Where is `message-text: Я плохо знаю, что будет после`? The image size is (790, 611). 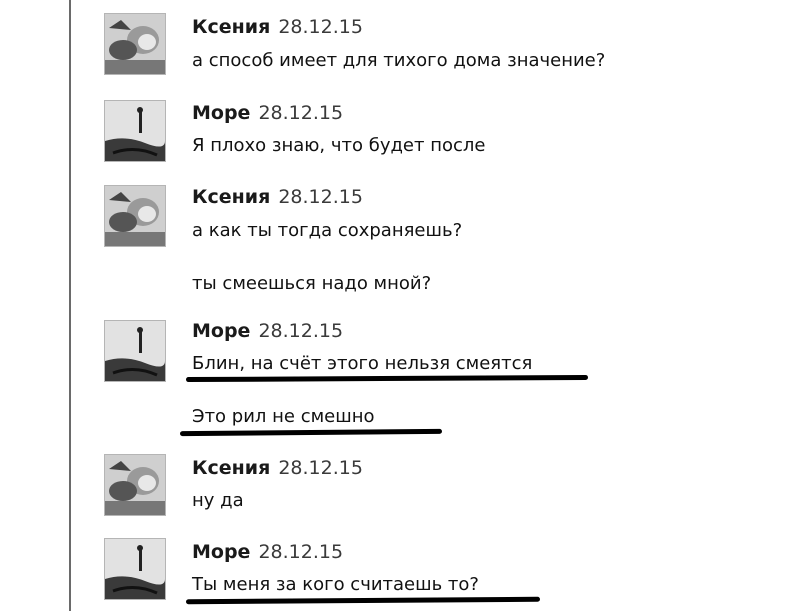
message-text: Я плохо знаю, что будет после is located at coordinates (339, 145).